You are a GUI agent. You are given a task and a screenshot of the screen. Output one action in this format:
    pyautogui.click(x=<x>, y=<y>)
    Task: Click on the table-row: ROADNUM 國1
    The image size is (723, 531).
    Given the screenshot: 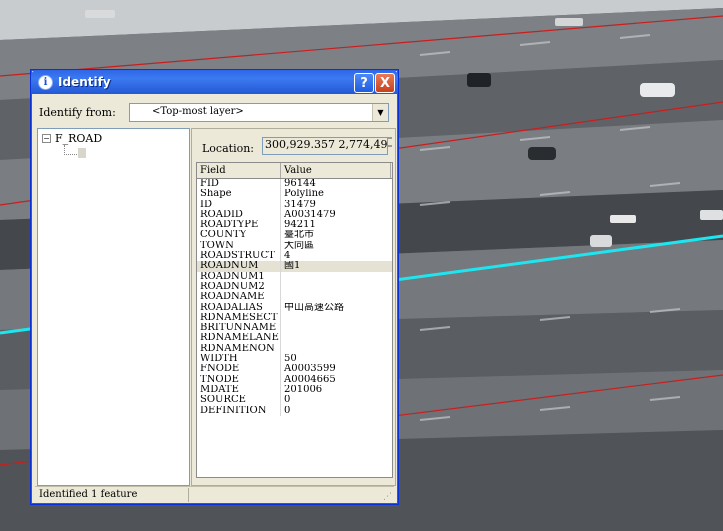 What is the action you would take?
    pyautogui.click(x=294, y=266)
    